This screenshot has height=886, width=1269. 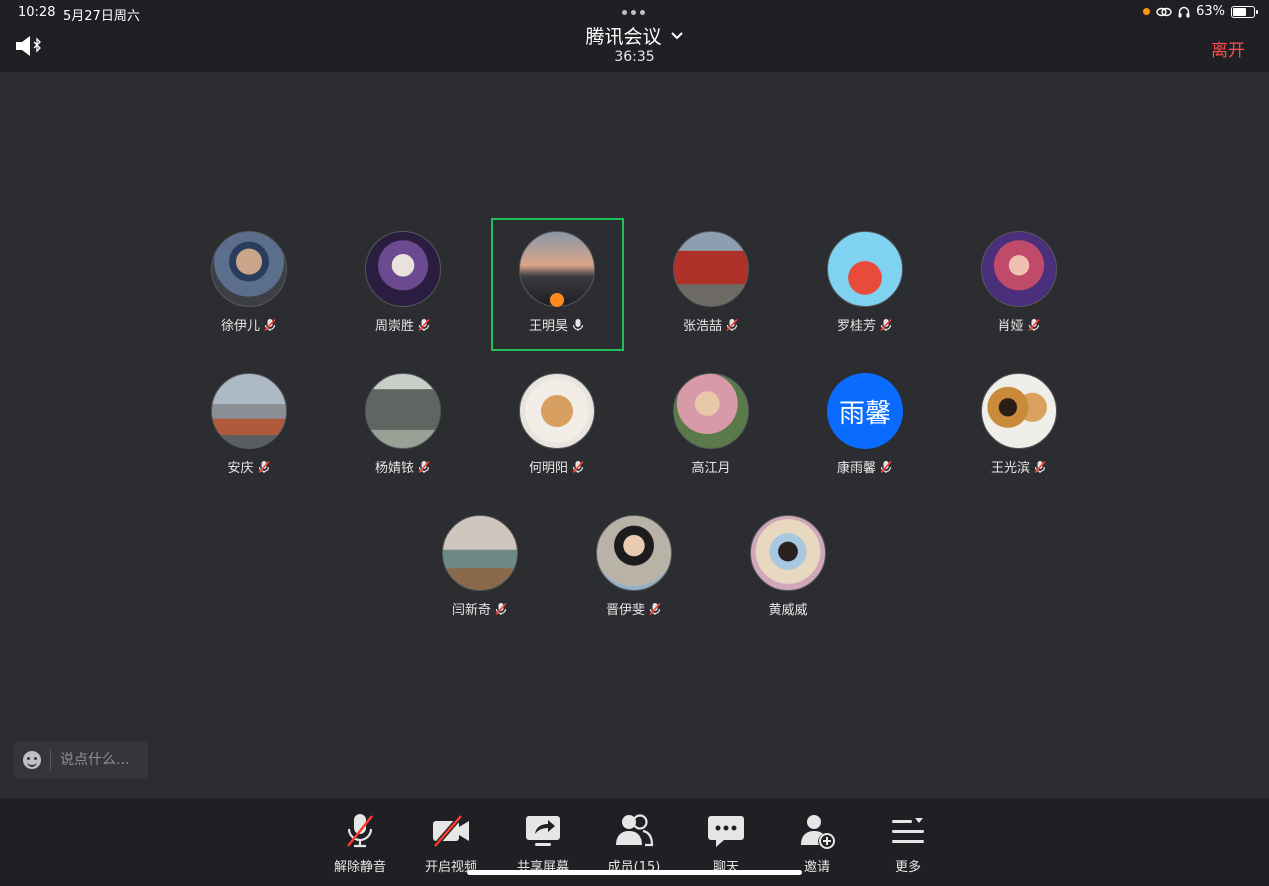 I want to click on share-screen-button: 共享屏幕, so click(x=543, y=843).